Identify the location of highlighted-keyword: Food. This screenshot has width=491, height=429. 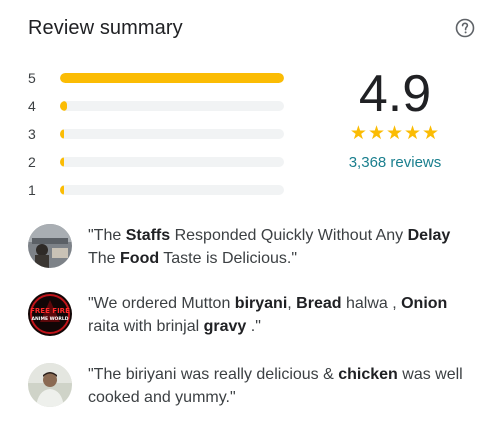
(140, 258).